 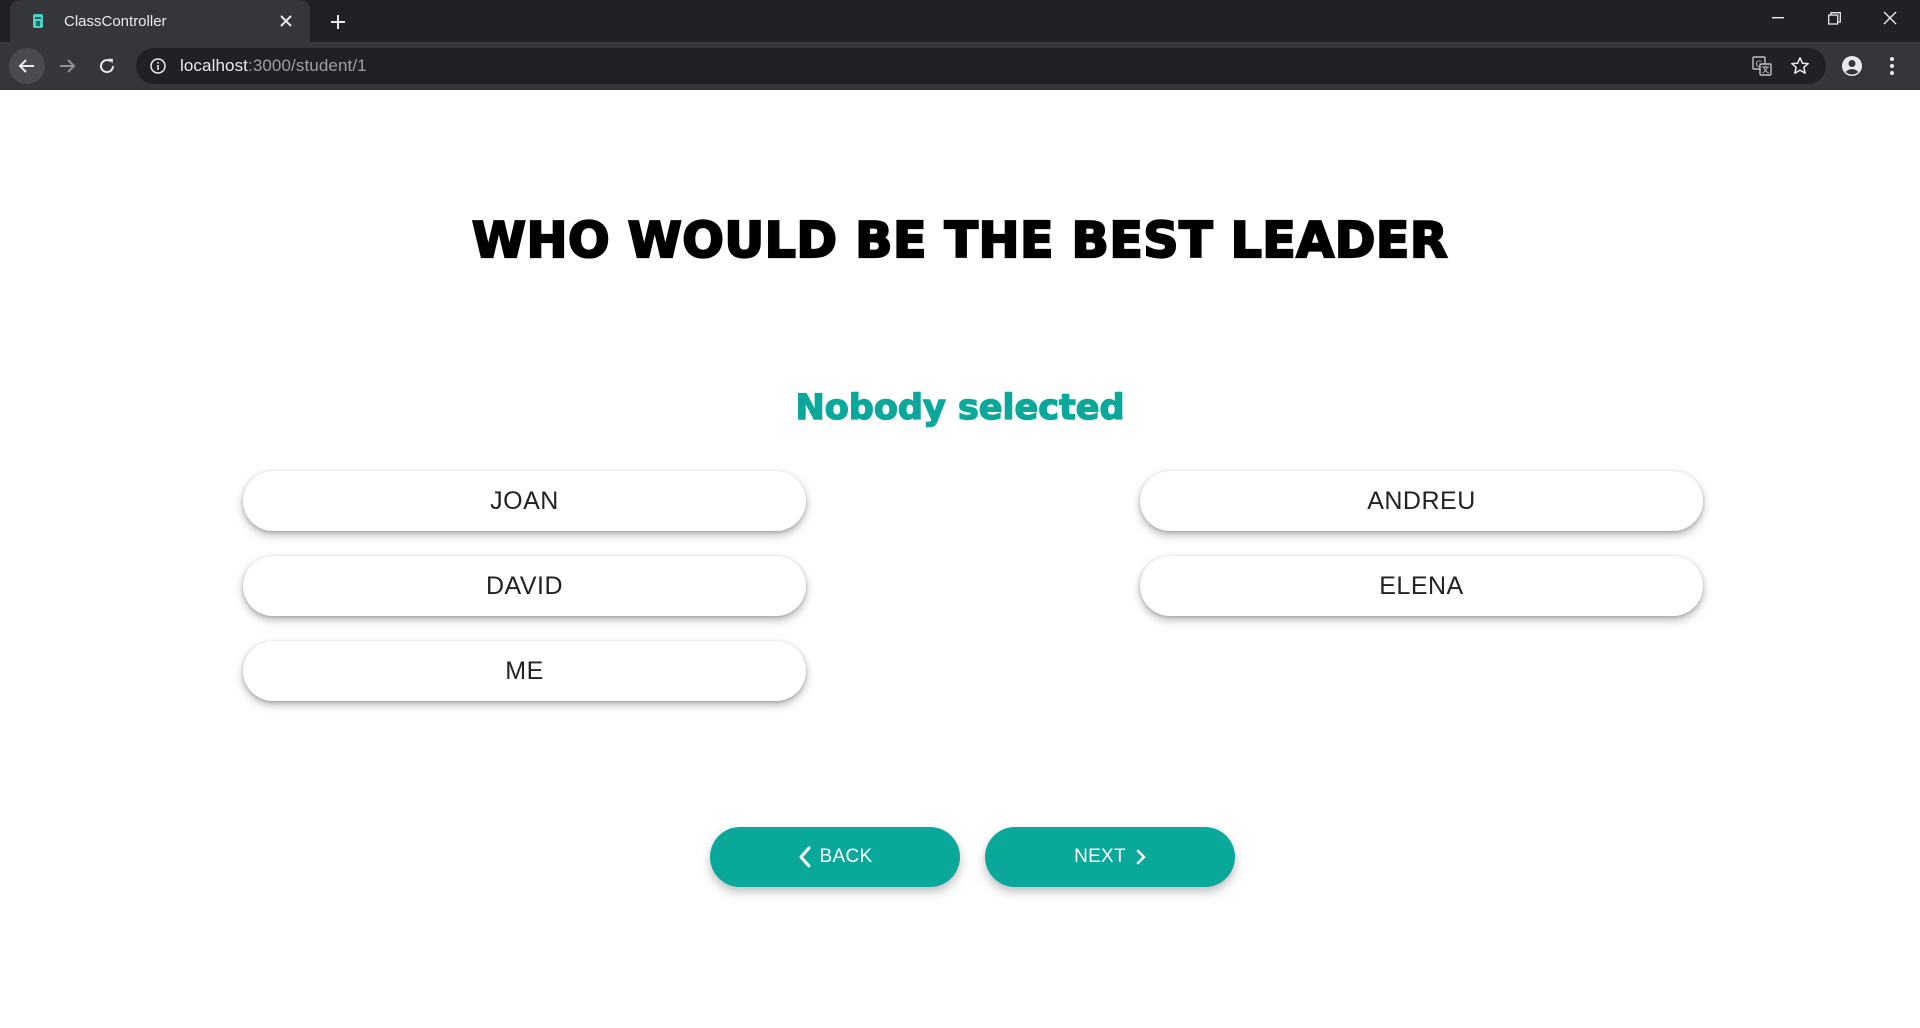 I want to click on forward-icon, so click(x=67, y=66).